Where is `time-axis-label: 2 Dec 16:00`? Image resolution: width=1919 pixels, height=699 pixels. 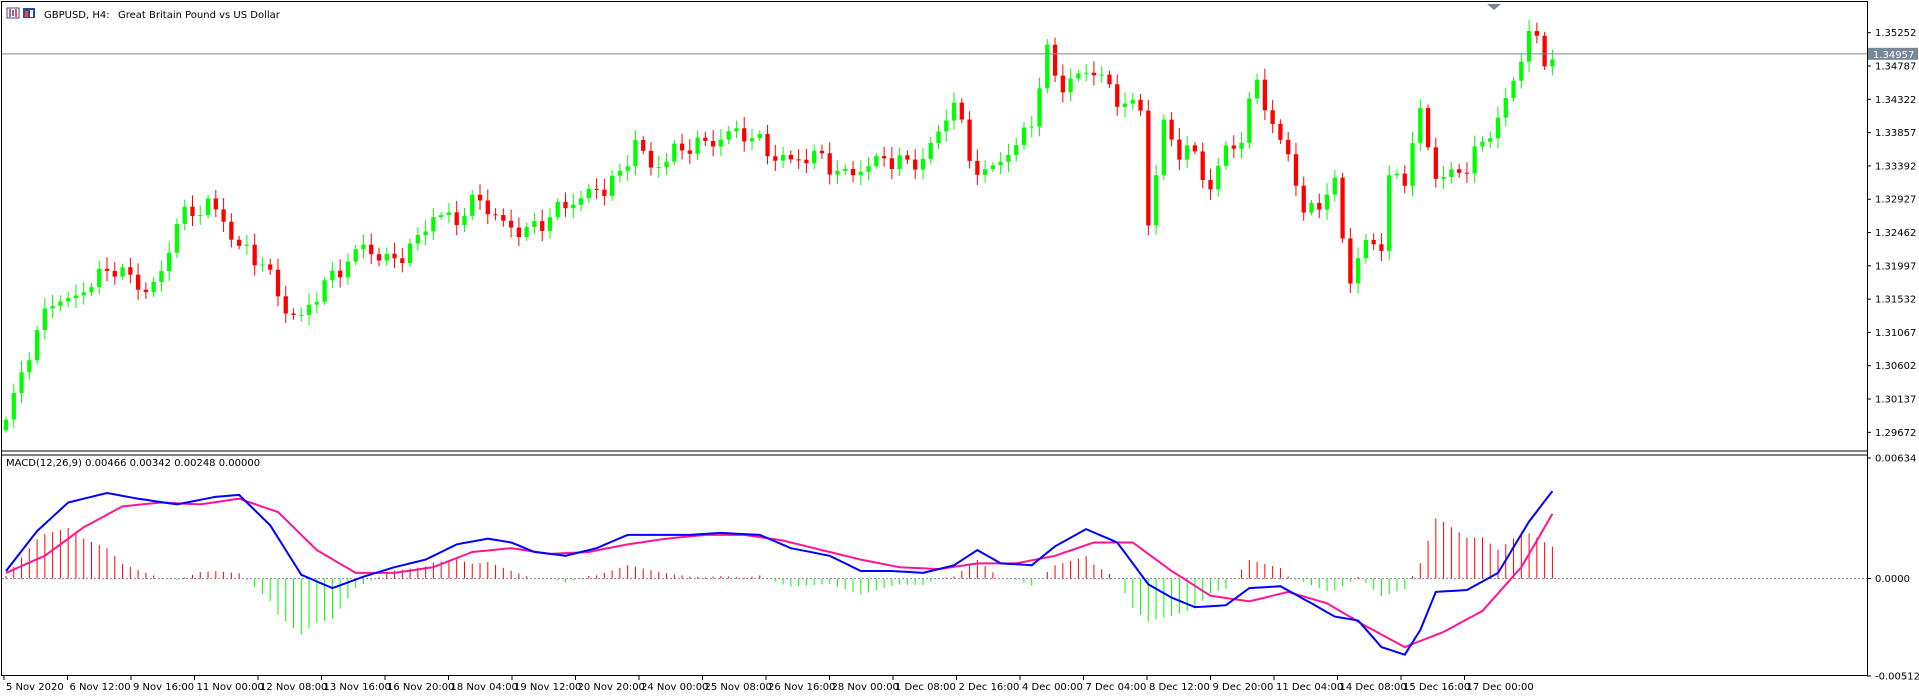
time-axis-label: 2 Dec 16:00 is located at coordinates (989, 687).